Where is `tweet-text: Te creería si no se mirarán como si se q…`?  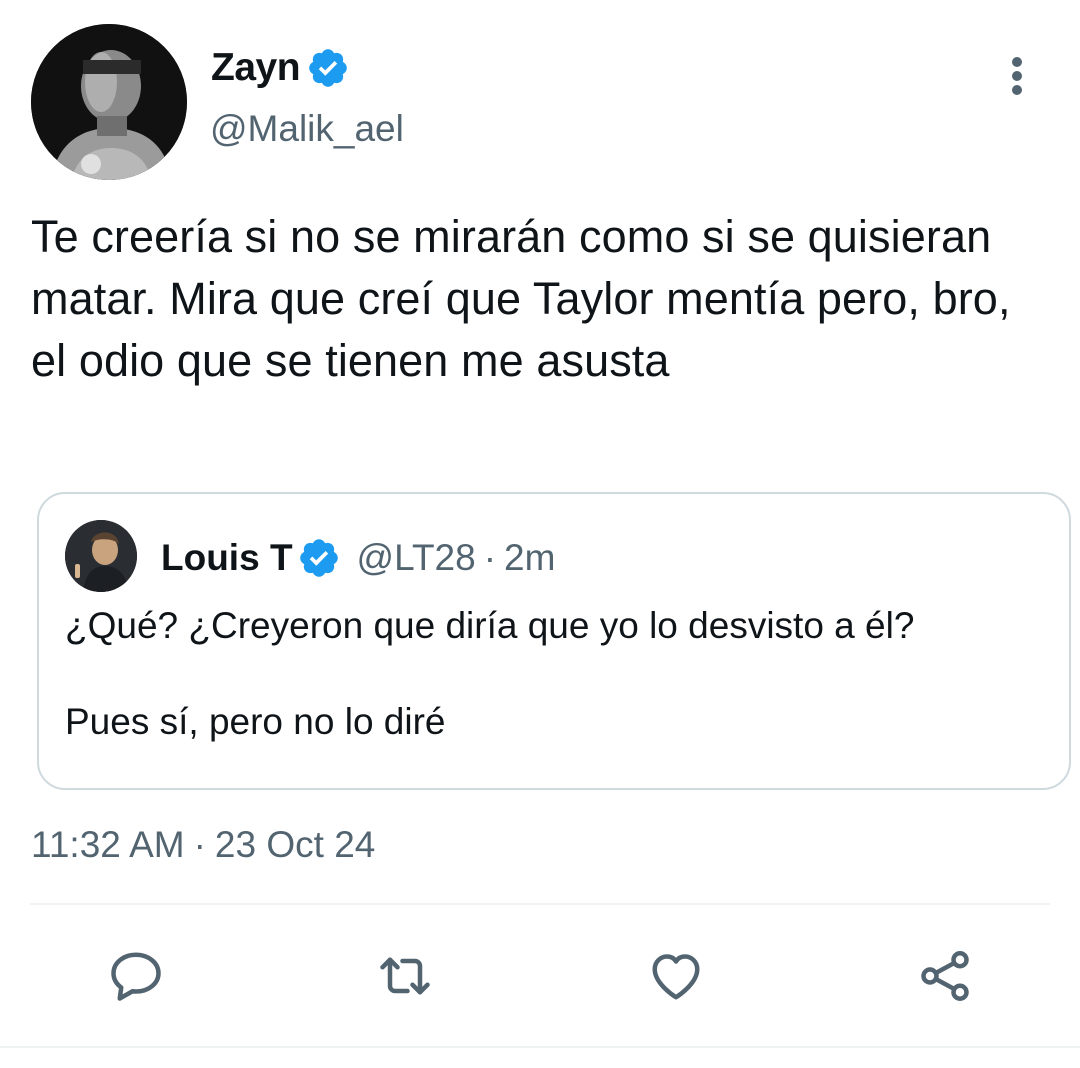 tweet-text: Te creería si no se mirarán como si se q… is located at coordinates (521, 298).